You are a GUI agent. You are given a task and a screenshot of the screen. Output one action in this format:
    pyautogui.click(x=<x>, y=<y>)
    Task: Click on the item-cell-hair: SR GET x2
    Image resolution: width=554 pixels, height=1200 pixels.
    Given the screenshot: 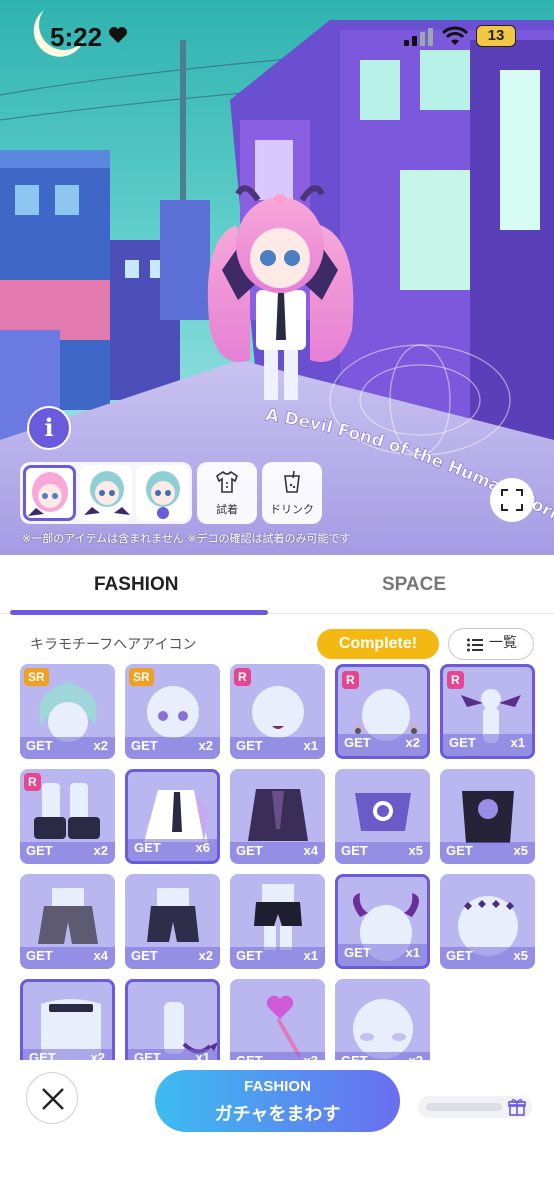 What is the action you would take?
    pyautogui.click(x=67, y=711)
    